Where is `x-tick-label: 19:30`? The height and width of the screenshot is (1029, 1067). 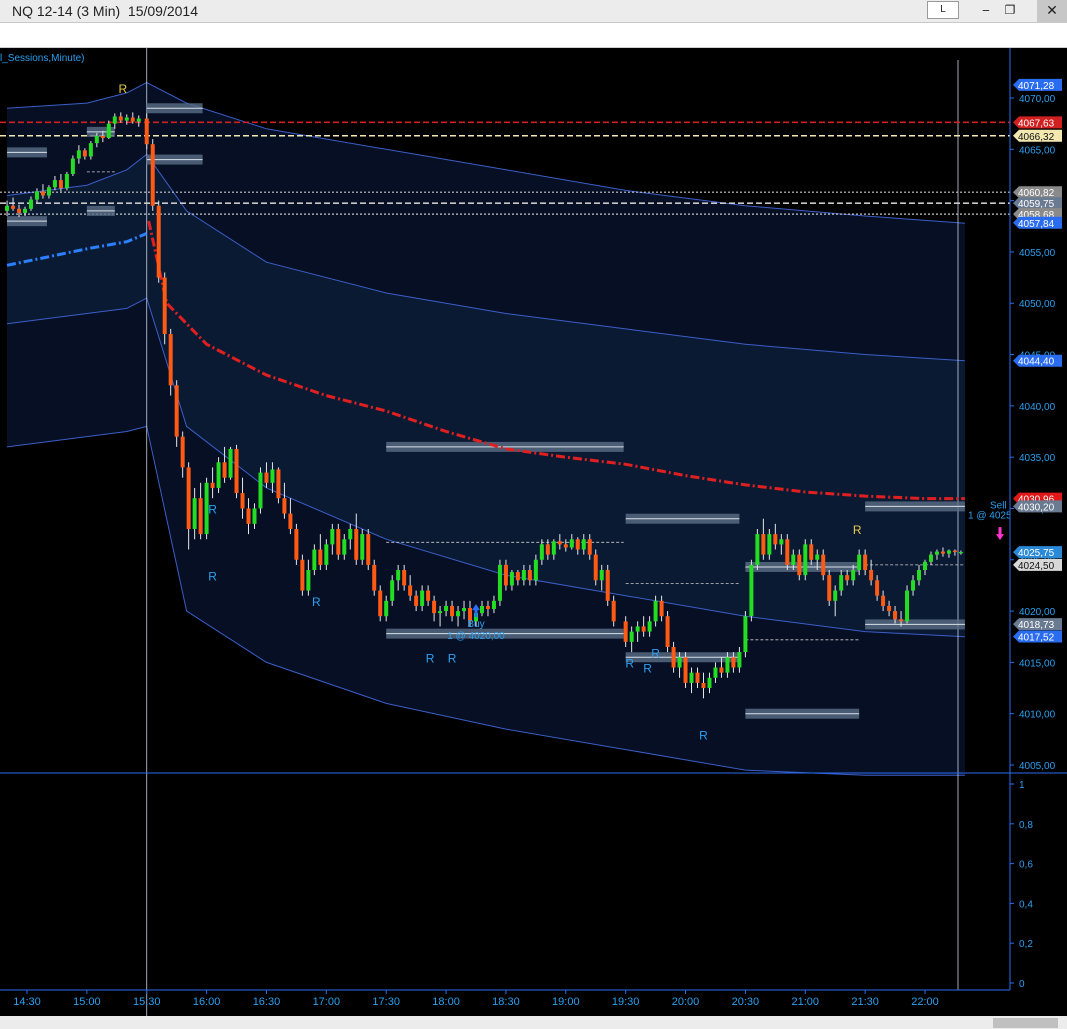
x-tick-label: 19:30 is located at coordinates (626, 1002).